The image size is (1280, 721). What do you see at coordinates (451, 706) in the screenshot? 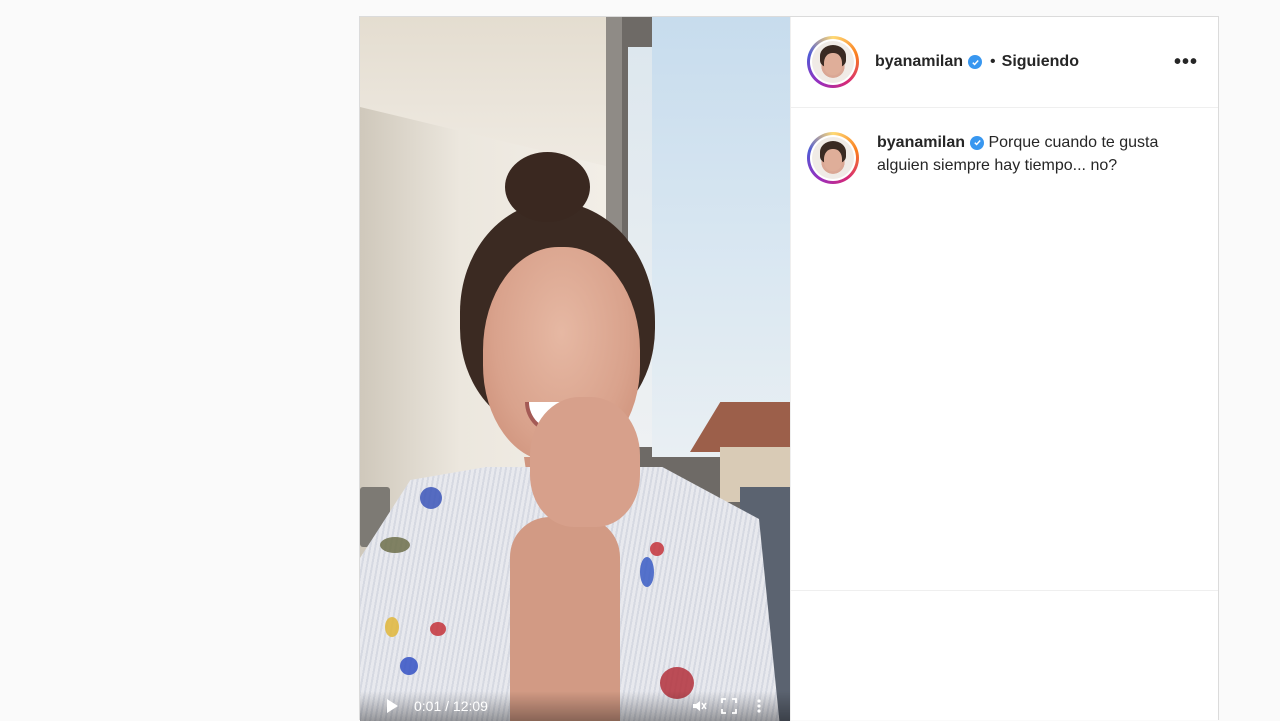
I see `video-time: 0:01 / 12:09` at bounding box center [451, 706].